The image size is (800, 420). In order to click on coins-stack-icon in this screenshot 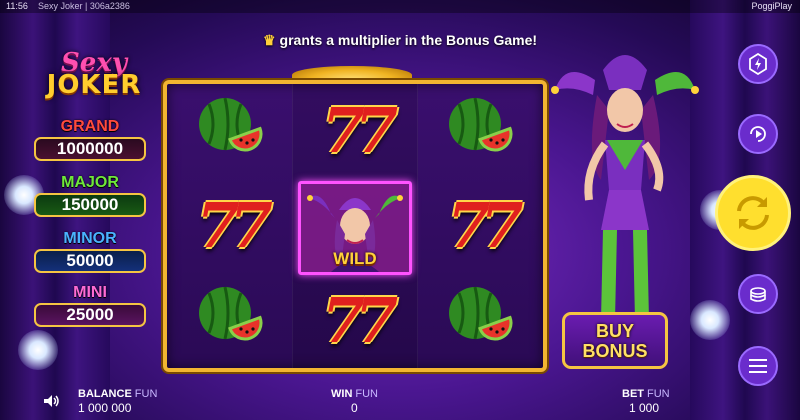, I will do `click(758, 294)`.